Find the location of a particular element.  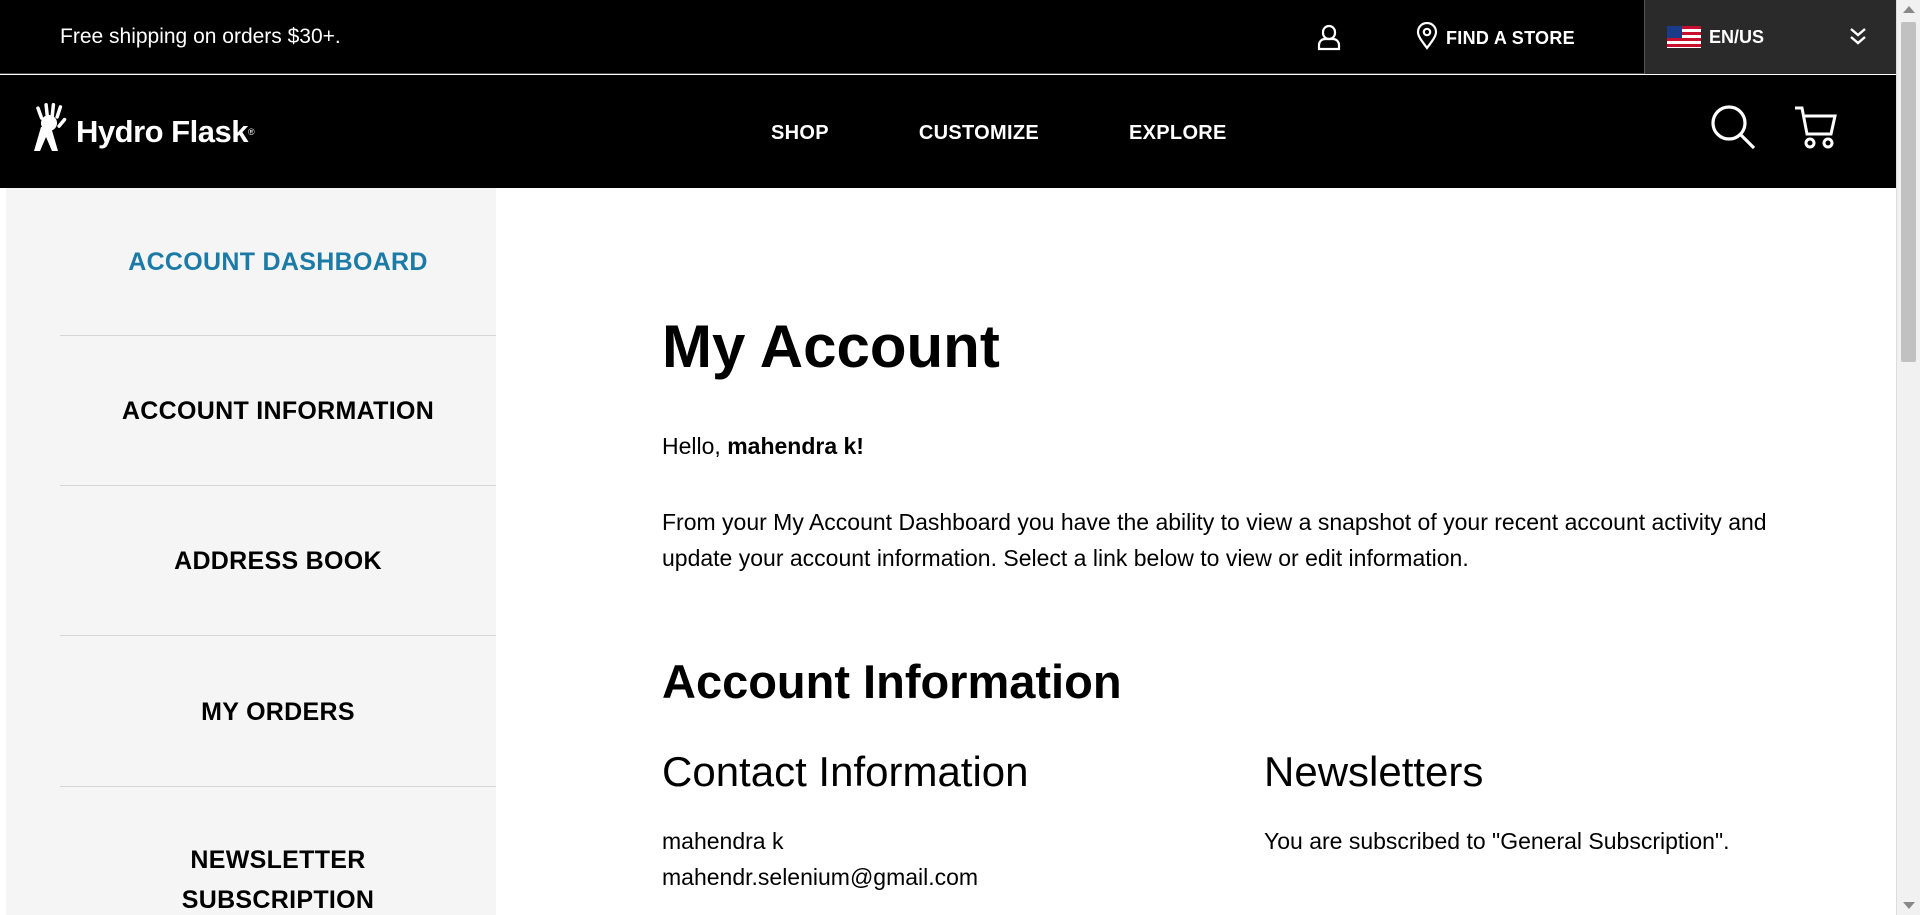

section-title: Account Information is located at coordinates (892, 681).